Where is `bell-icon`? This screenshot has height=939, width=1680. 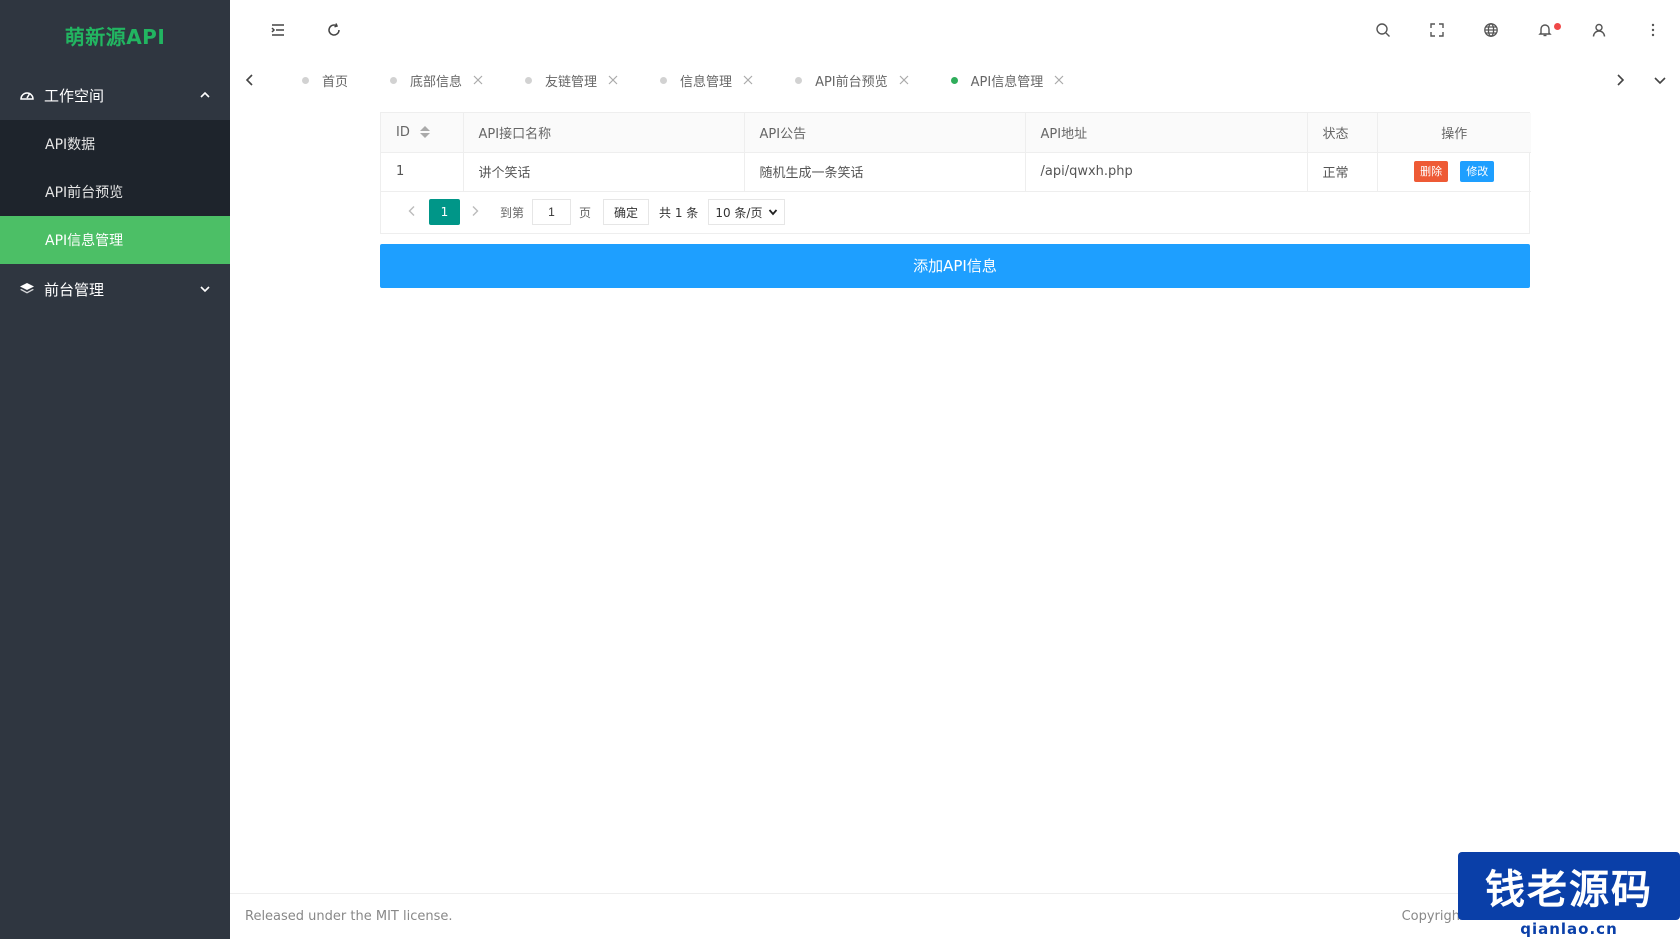 bell-icon is located at coordinates (1548, 30).